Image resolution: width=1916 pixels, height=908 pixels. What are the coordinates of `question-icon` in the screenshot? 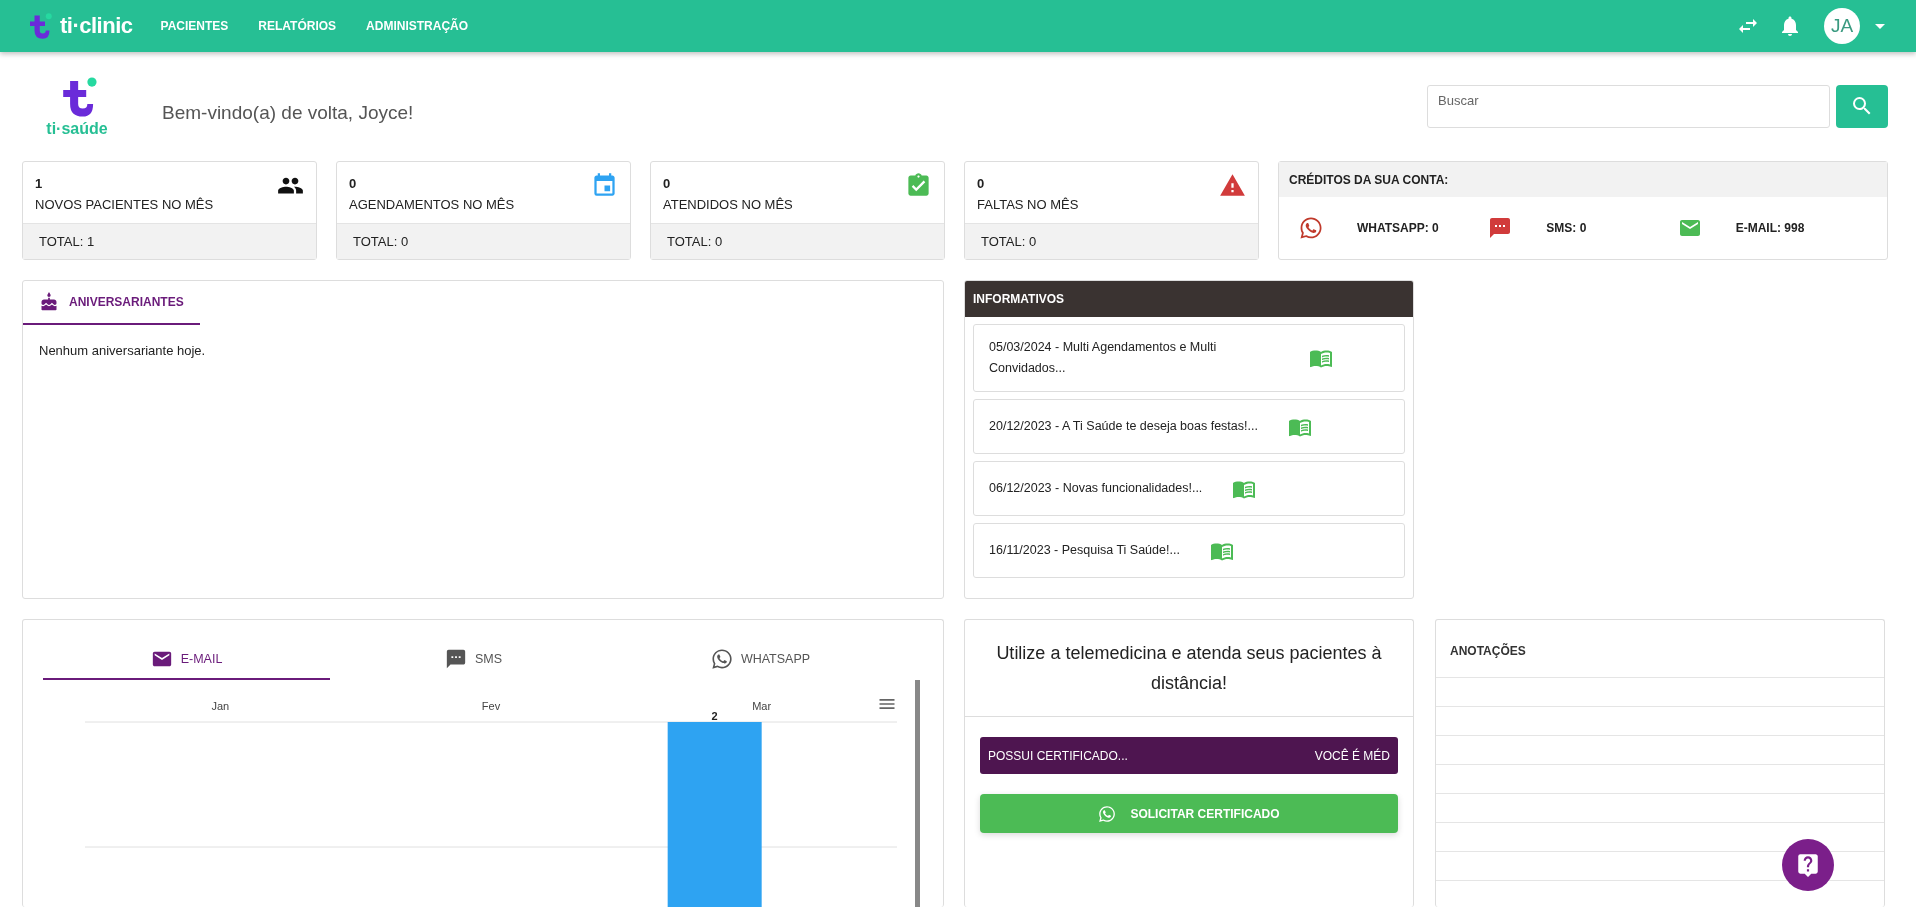 It's located at (1808, 865).